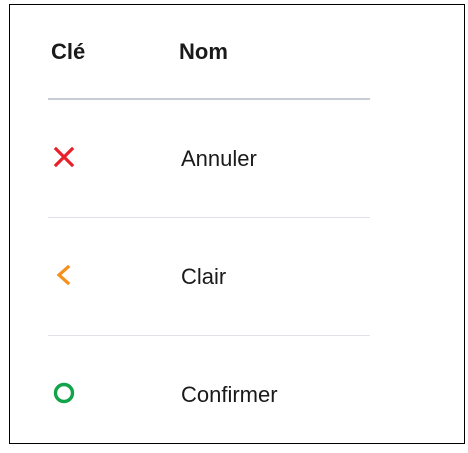 Image resolution: width=468 pixels, height=453 pixels. Describe the element at coordinates (64, 275) in the screenshot. I see `chevron-left-icon` at that location.